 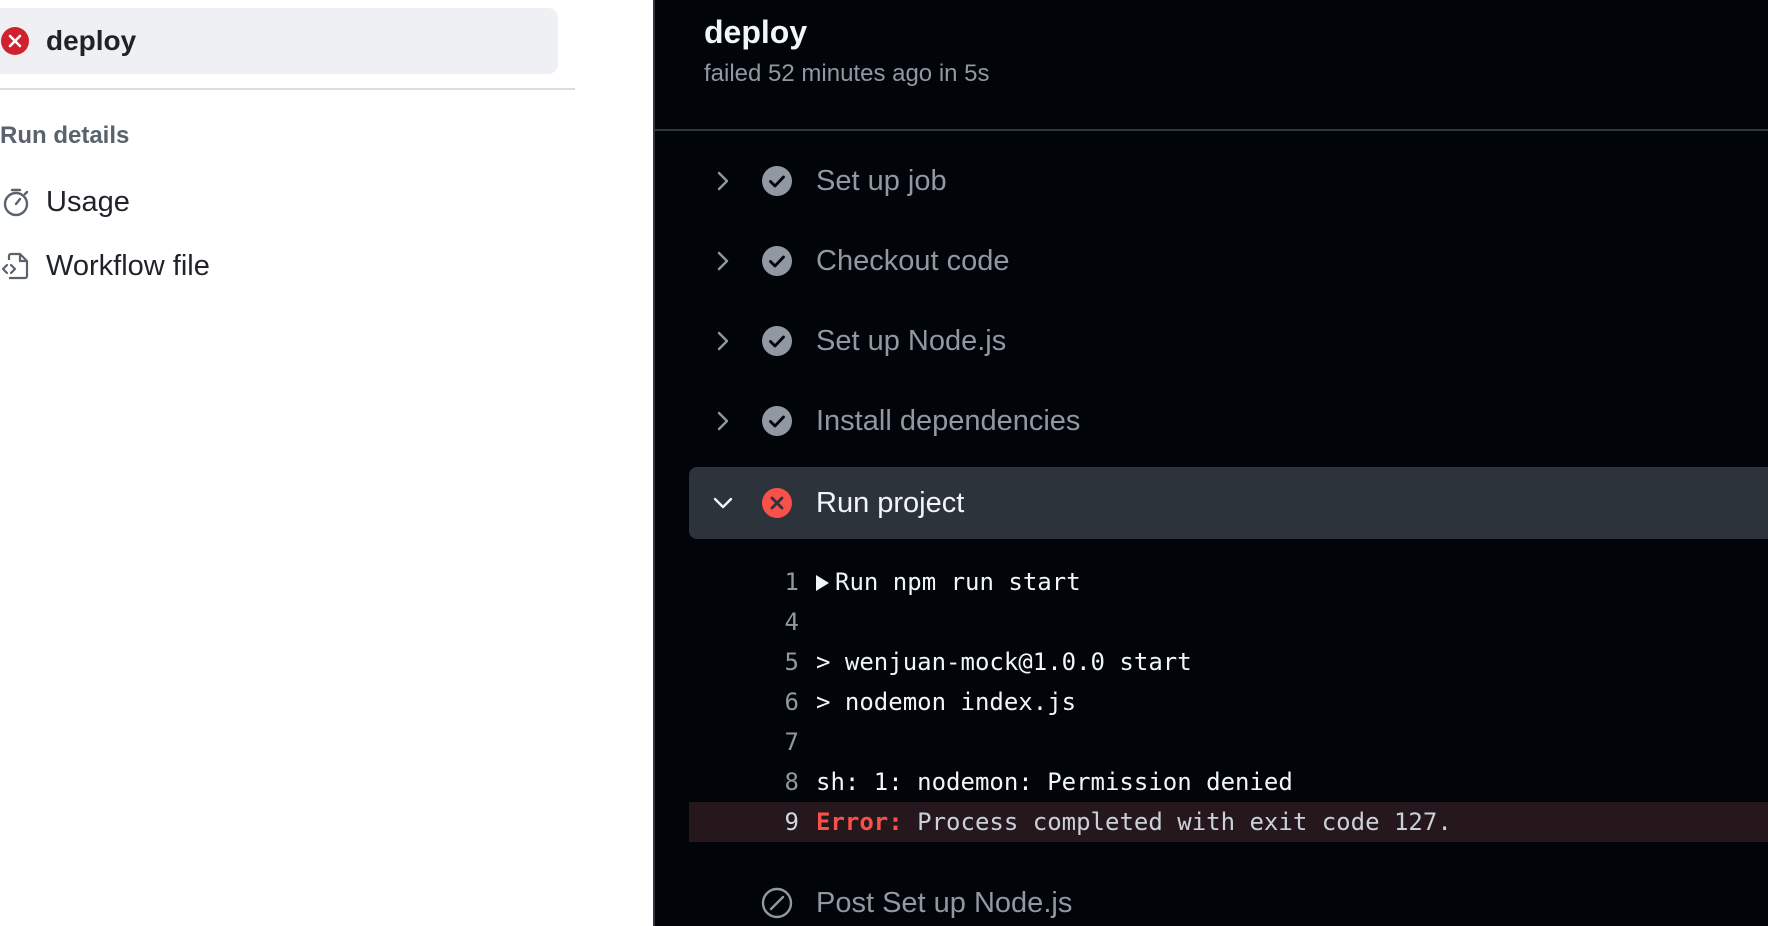 What do you see at coordinates (1228, 662) in the screenshot?
I see `log-line: 5 > wenjuan-mock@1.0.0 start` at bounding box center [1228, 662].